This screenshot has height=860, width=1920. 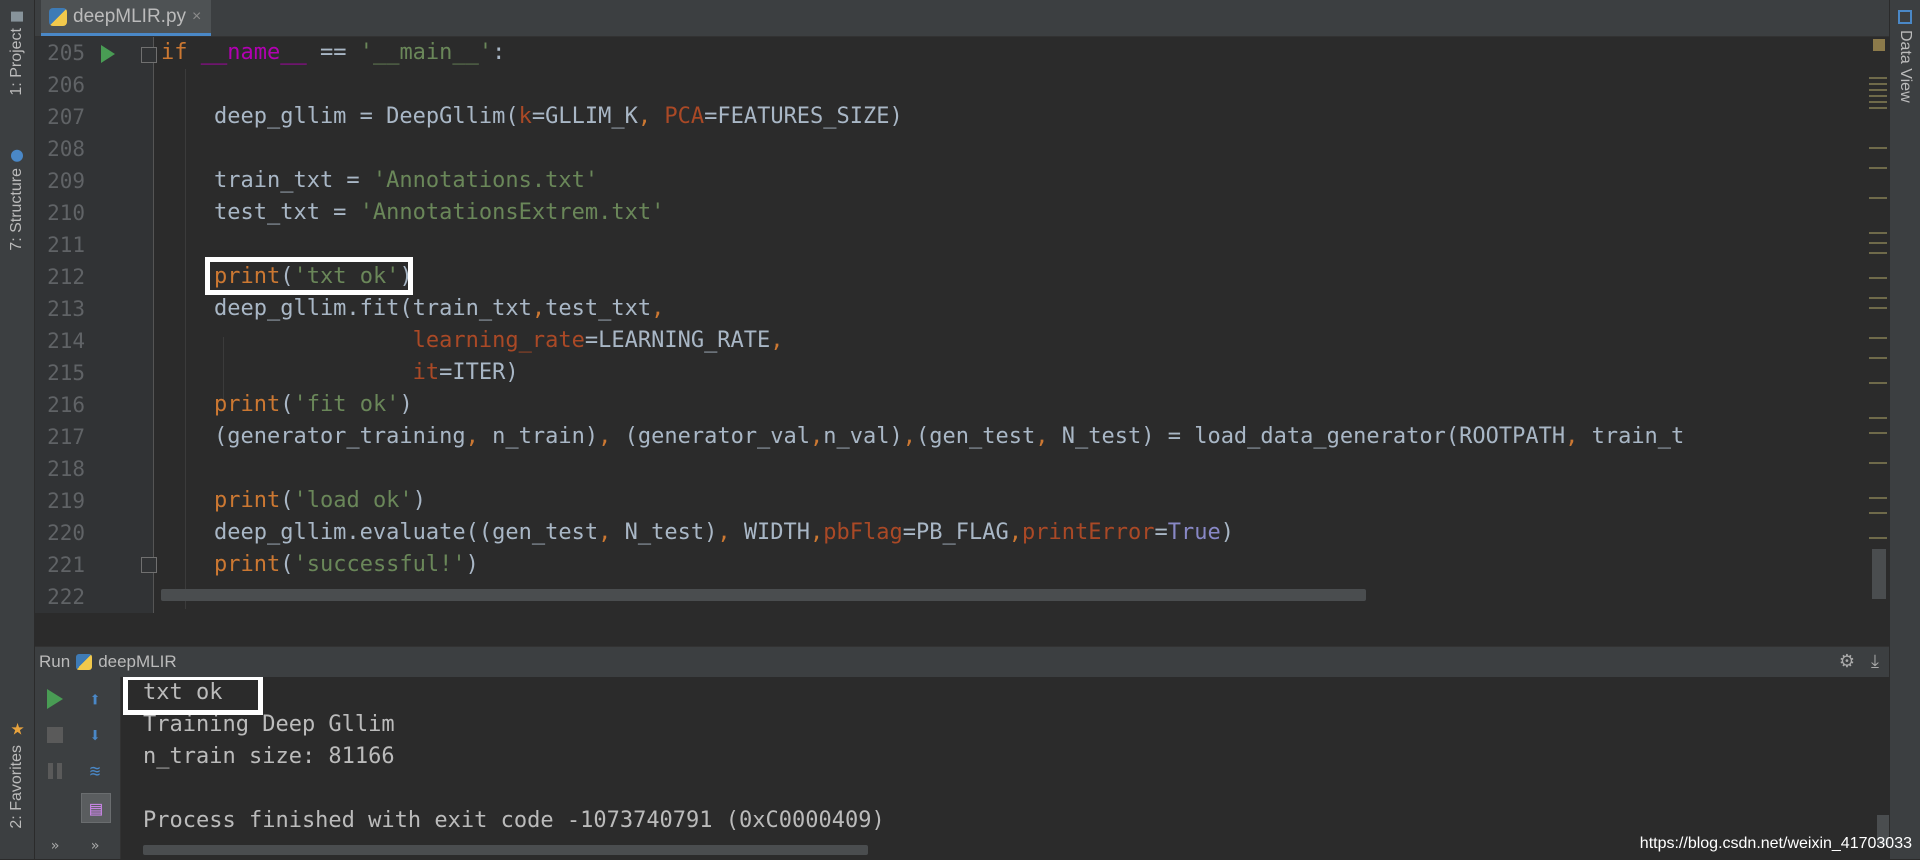 I want to click on code-token: n_val), so click(x=863, y=436).